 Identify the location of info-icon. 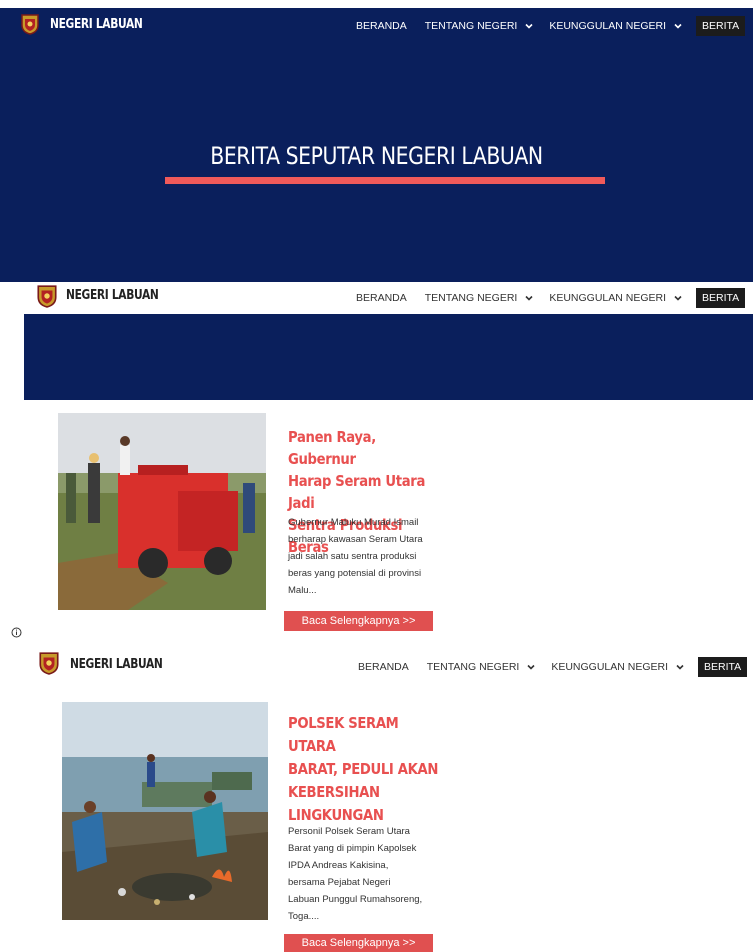
(16, 632).